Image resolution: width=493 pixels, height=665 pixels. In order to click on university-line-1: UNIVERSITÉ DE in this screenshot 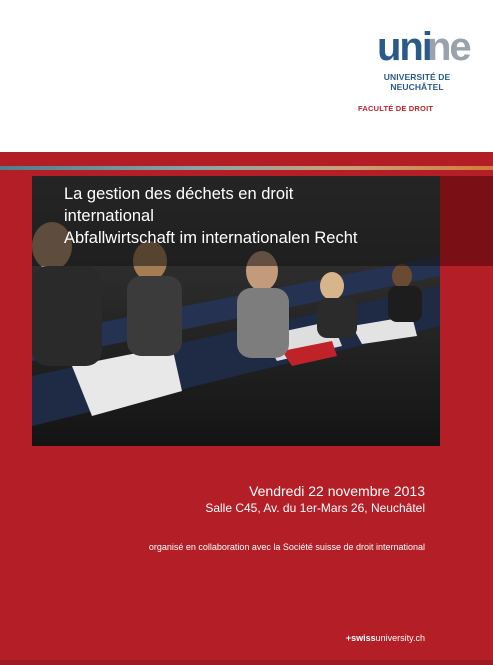, I will do `click(417, 77)`.